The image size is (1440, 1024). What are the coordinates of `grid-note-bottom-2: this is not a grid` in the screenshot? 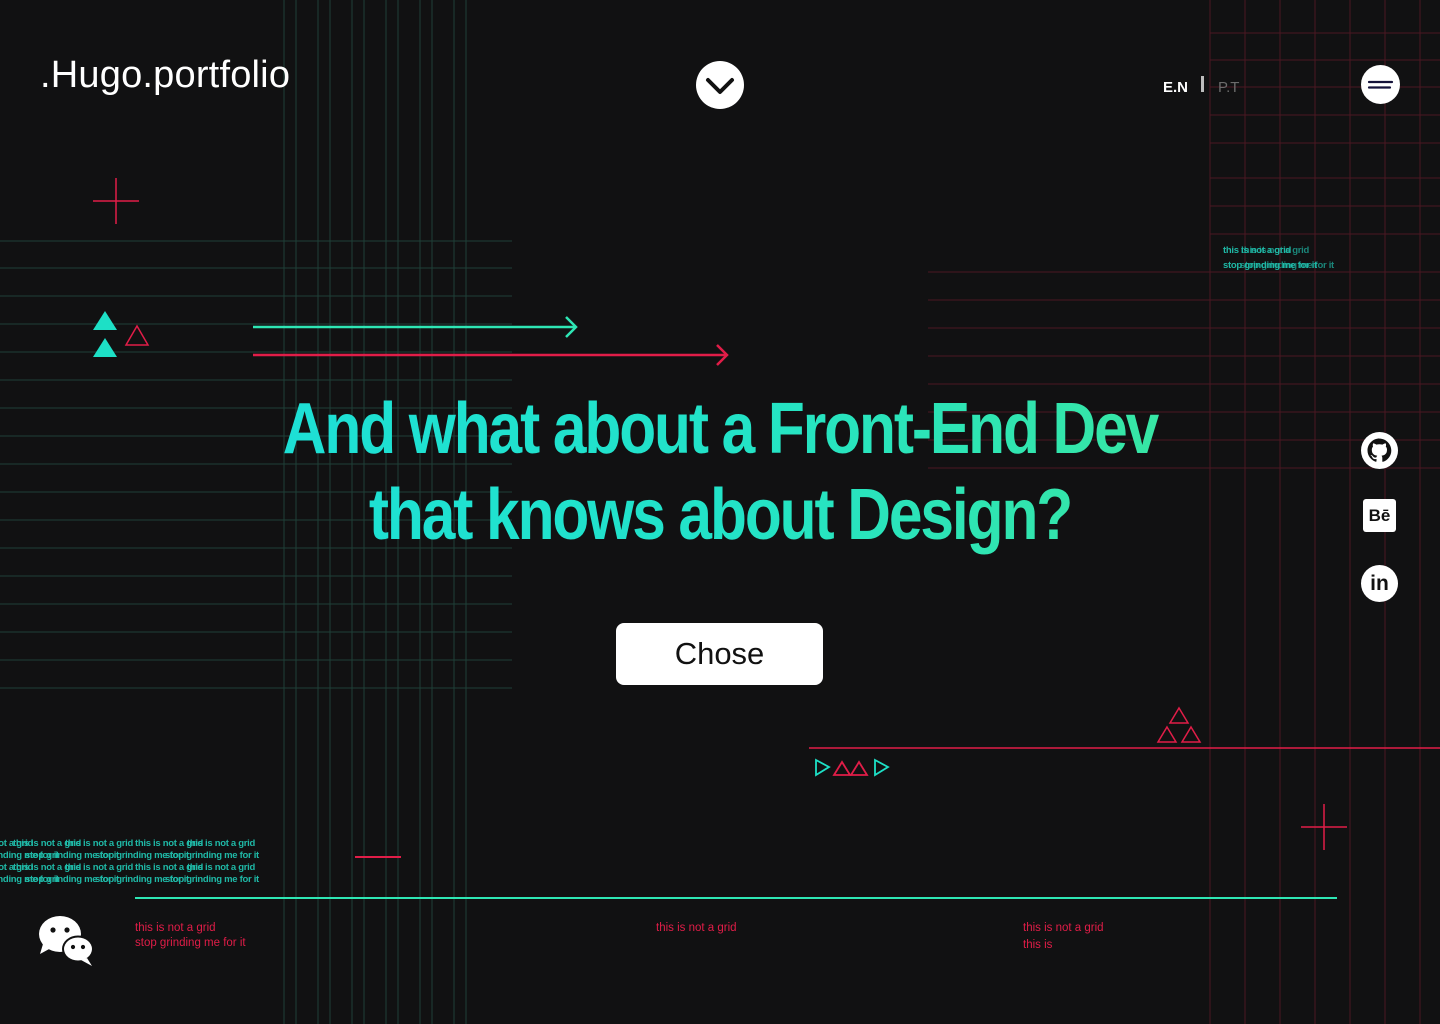 It's located at (696, 928).